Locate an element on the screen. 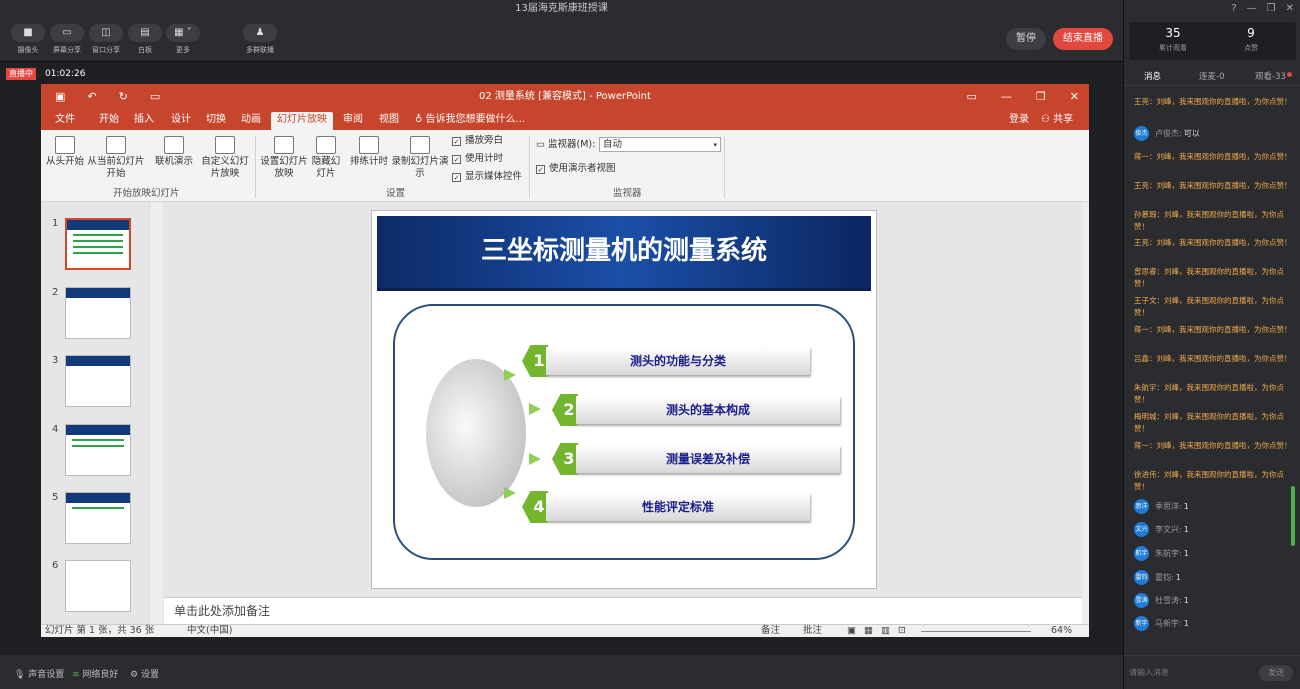  ppt-titlebar: ▣ ↶ ↻ ▭ 02 测量系统 [兼容模式] - PowerPoint ▭ — ❐ ✕ is located at coordinates (565, 97).